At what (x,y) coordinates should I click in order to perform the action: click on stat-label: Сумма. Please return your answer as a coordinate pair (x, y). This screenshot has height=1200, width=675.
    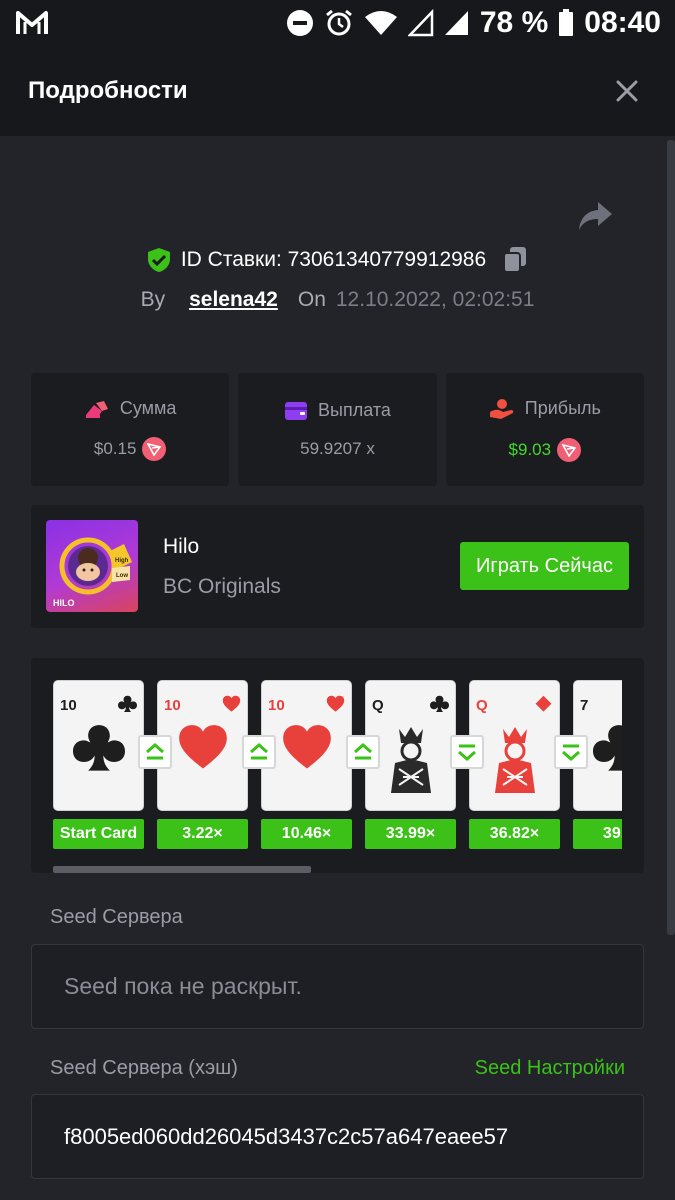
    Looking at the image, I should click on (148, 408).